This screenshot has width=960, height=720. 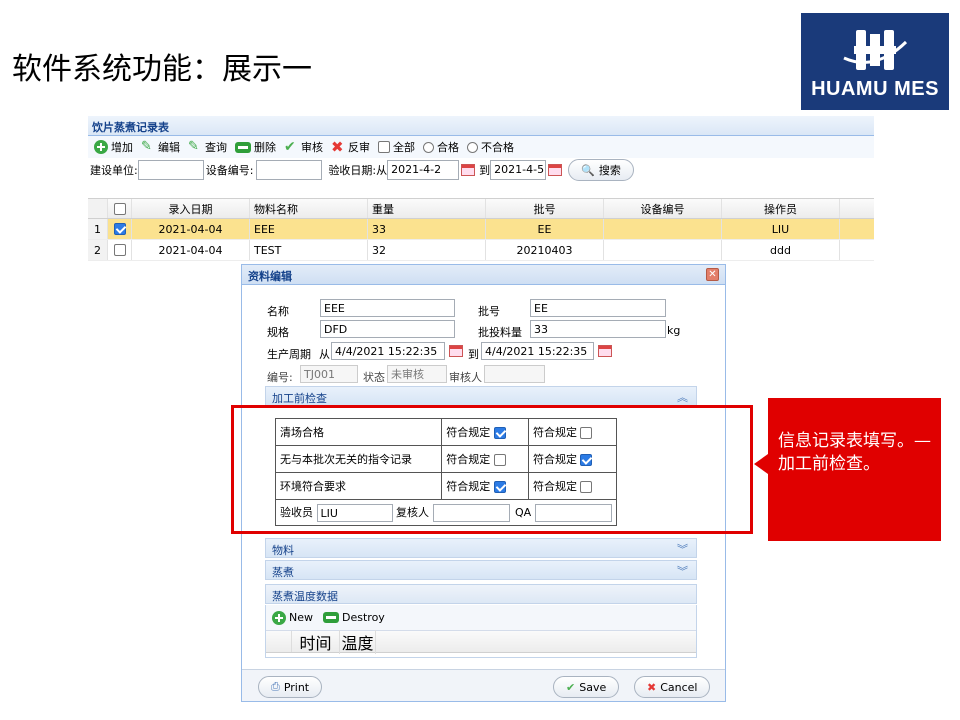 I want to click on temp-destroy-button: Destroy, so click(x=354, y=617).